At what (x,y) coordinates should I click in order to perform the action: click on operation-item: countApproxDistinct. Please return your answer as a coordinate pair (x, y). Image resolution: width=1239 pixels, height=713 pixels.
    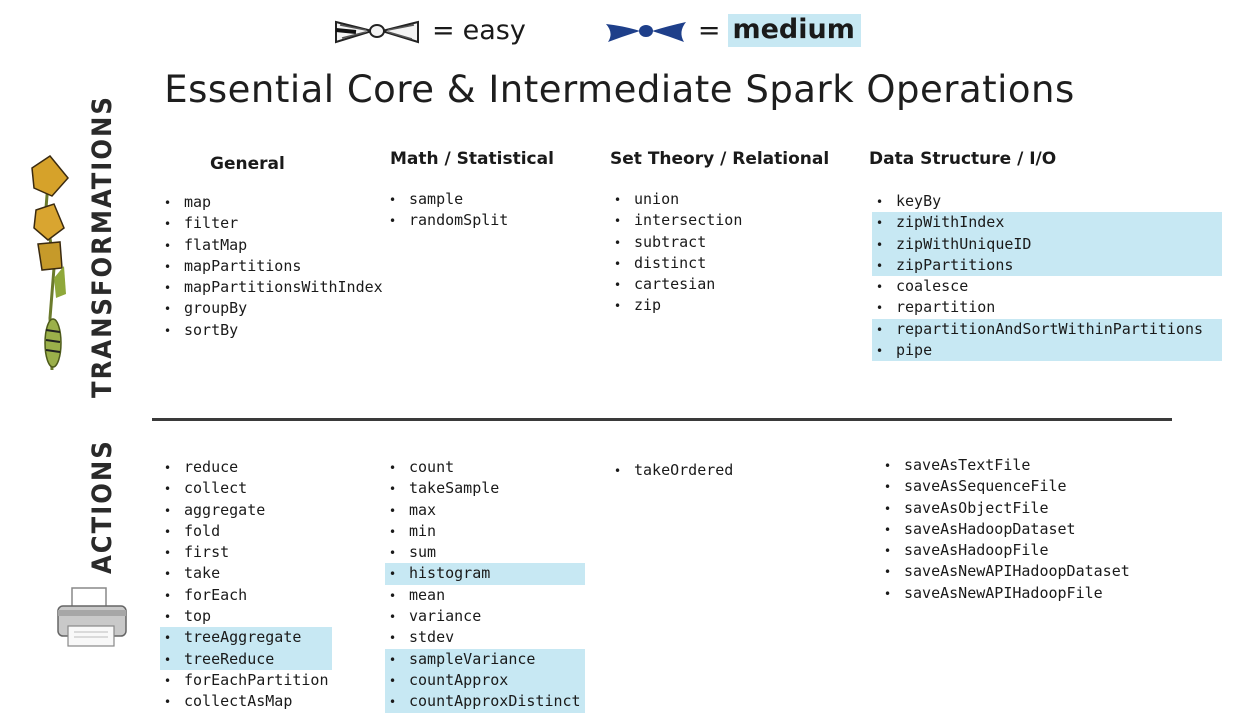
    Looking at the image, I should click on (485, 702).